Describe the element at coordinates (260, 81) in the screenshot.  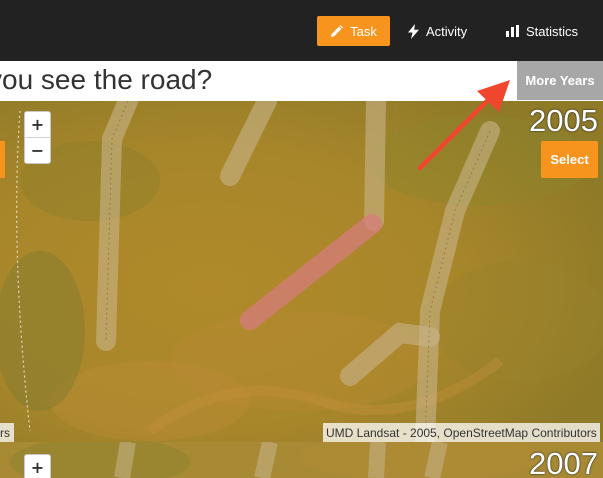
I see `question-bar: you see the road?` at that location.